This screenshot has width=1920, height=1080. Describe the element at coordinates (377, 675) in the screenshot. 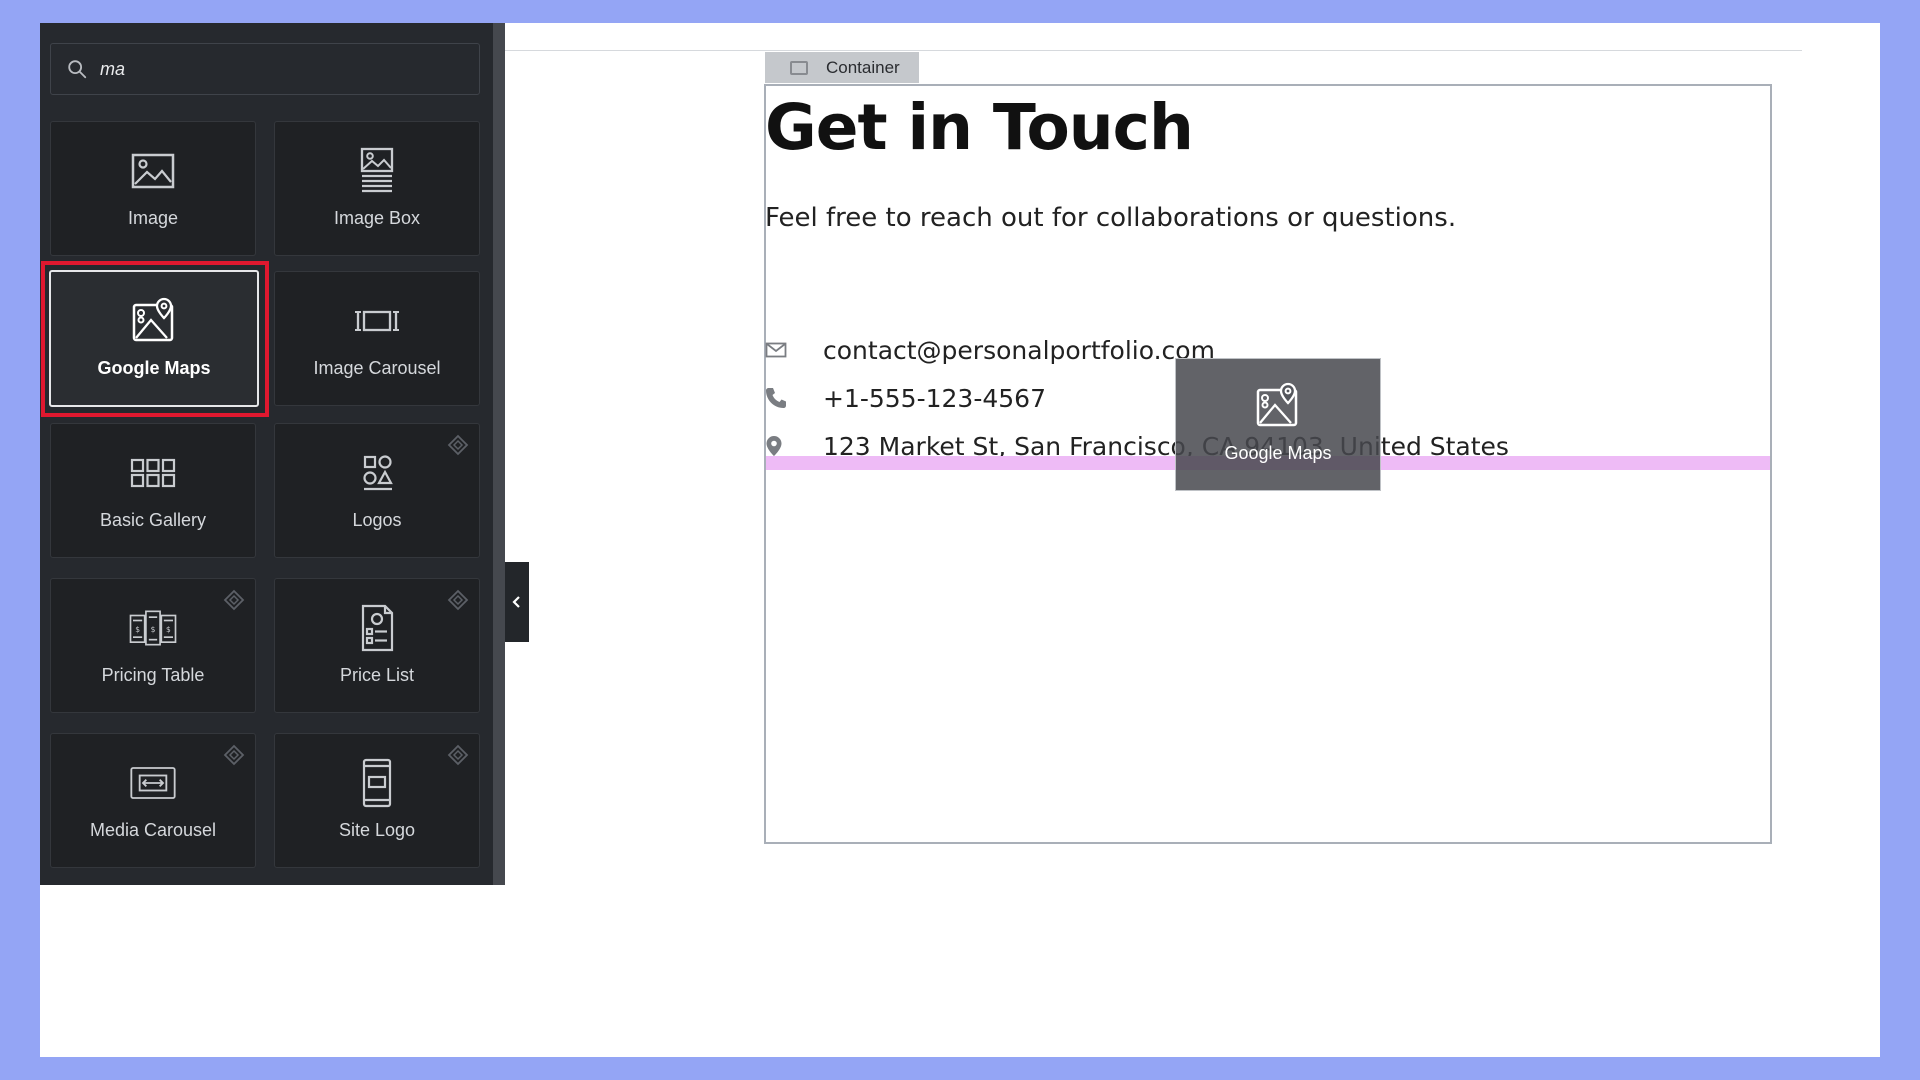

I see `widget-label: Price List` at that location.